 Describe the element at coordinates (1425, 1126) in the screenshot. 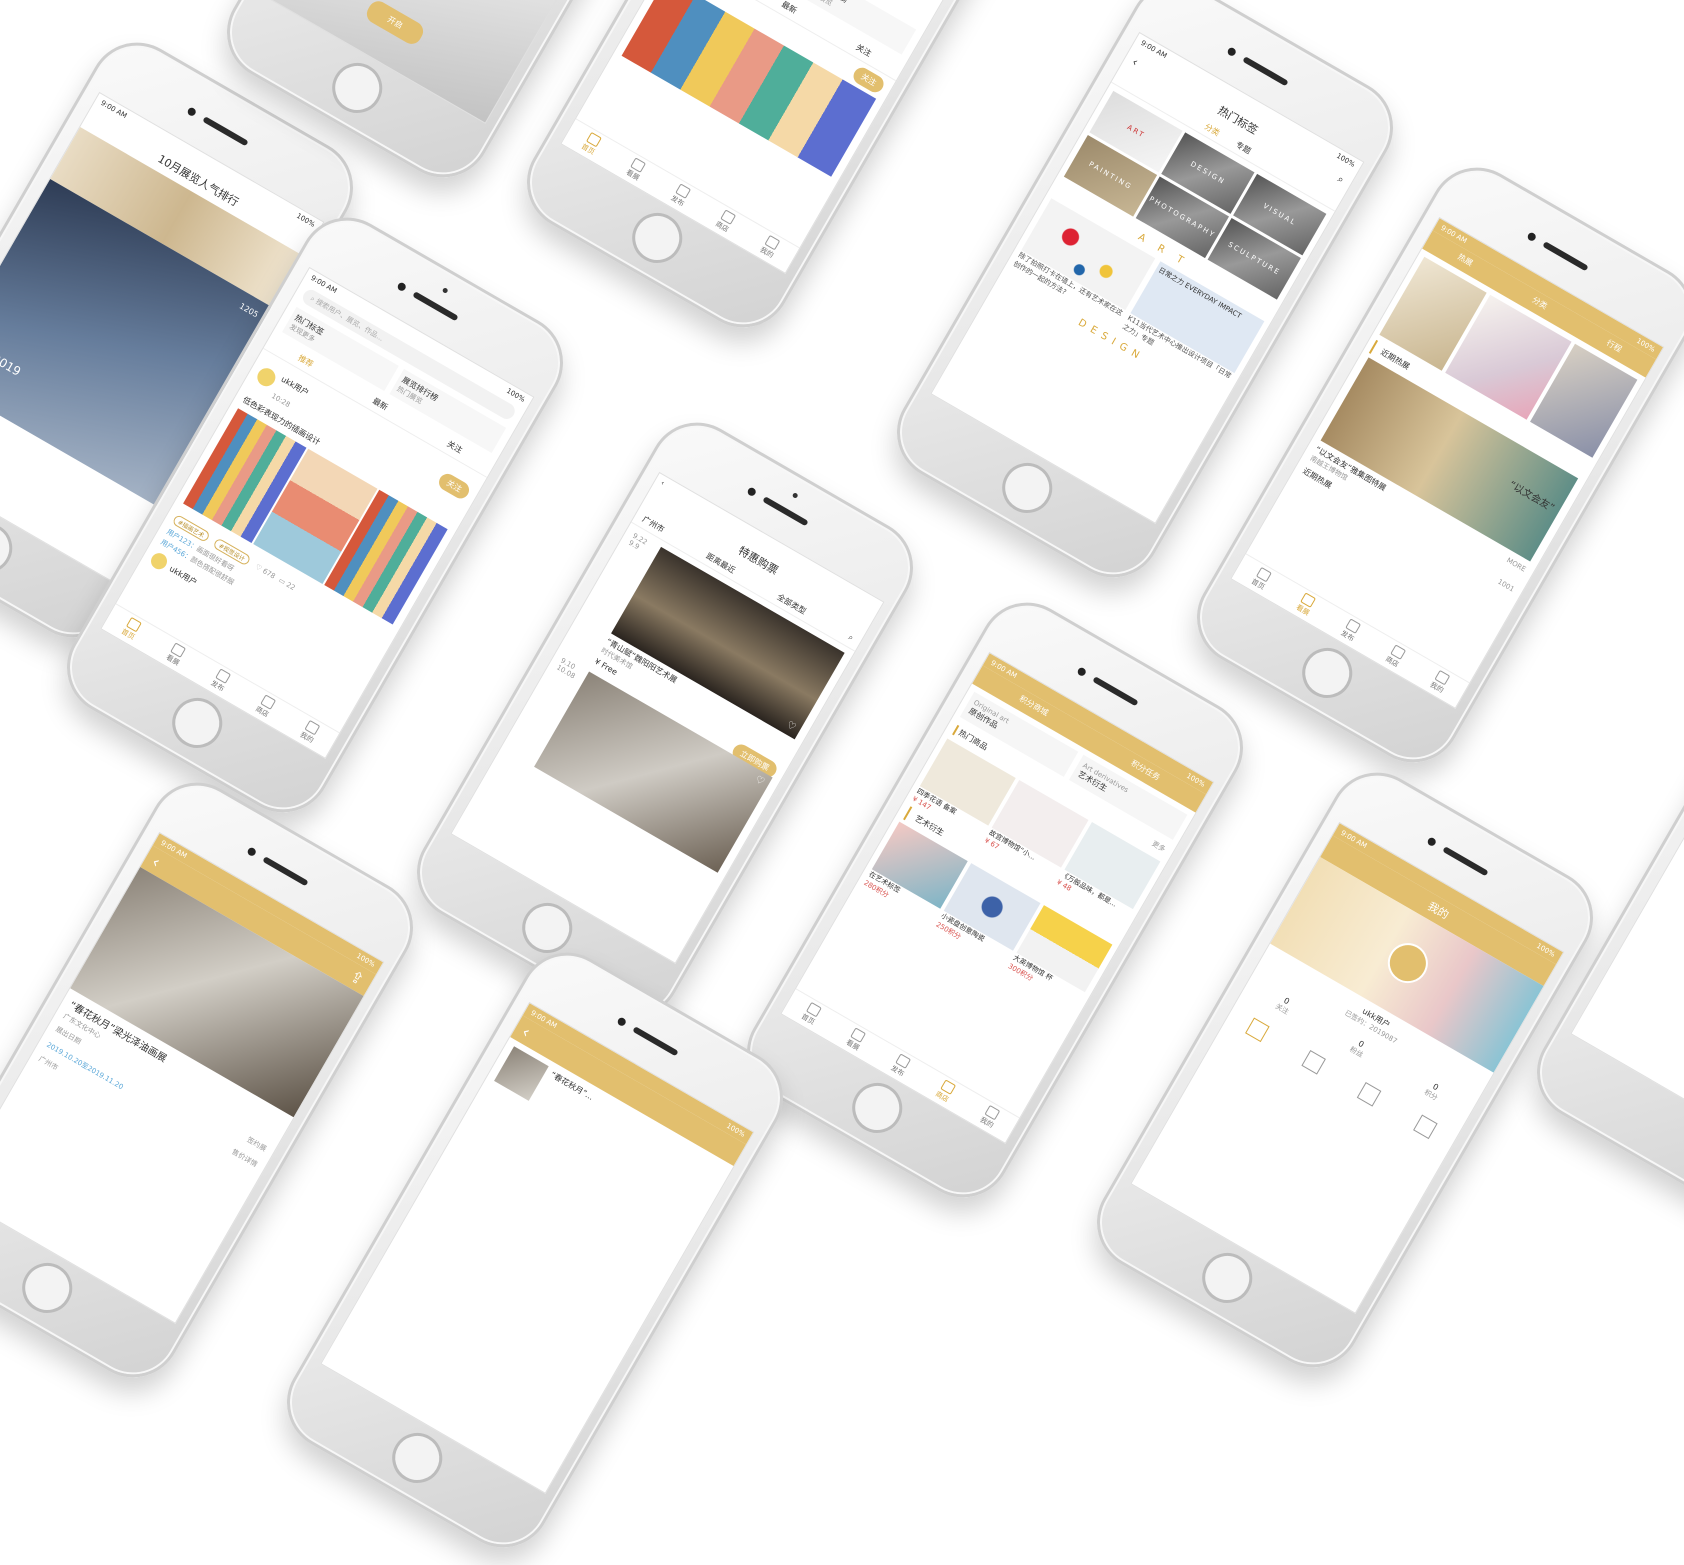

I see `grid-icon` at that location.